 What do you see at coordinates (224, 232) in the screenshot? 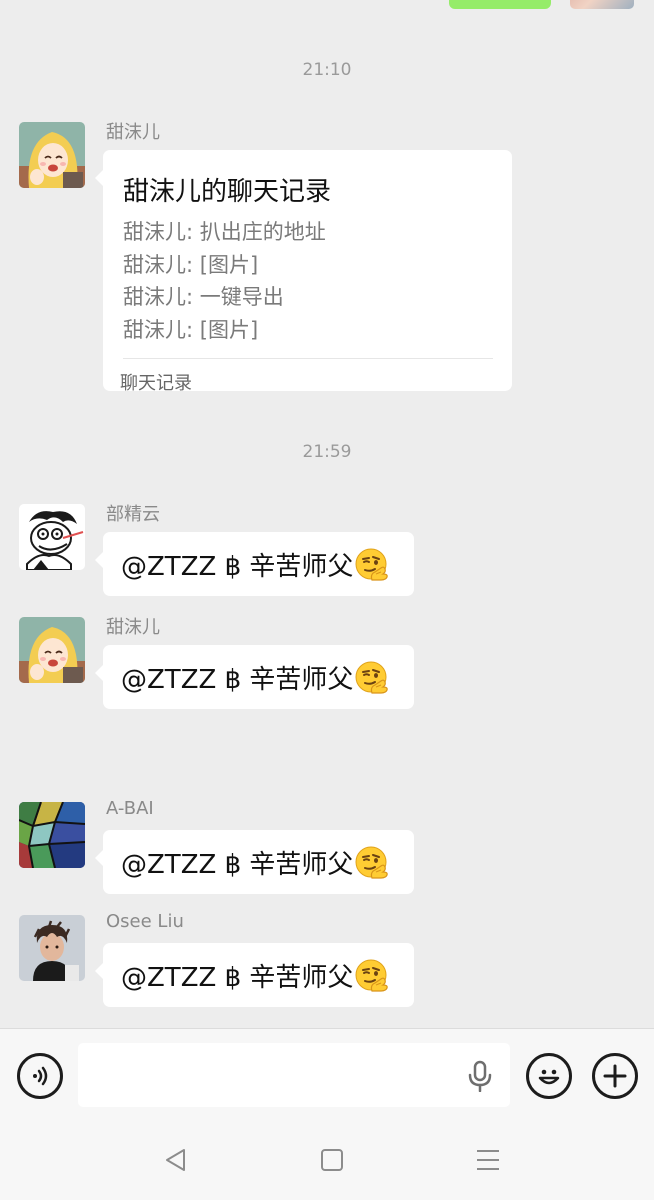
I see `chat-record-line: 甜沫儿: 扒出庄的地址` at bounding box center [224, 232].